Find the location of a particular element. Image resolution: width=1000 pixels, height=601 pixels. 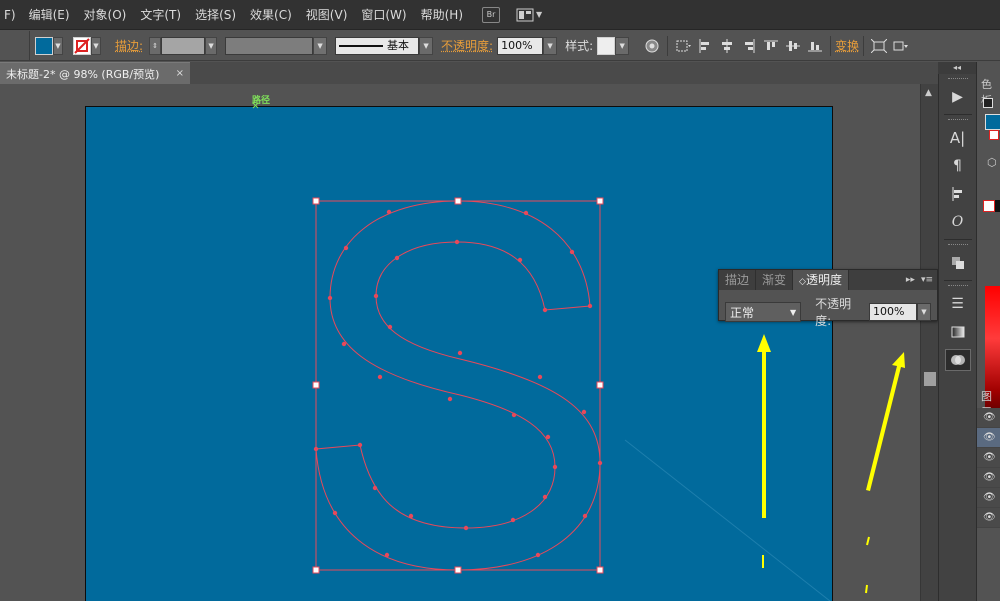

control-panel-menu-button is located at coordinates (901, 46).